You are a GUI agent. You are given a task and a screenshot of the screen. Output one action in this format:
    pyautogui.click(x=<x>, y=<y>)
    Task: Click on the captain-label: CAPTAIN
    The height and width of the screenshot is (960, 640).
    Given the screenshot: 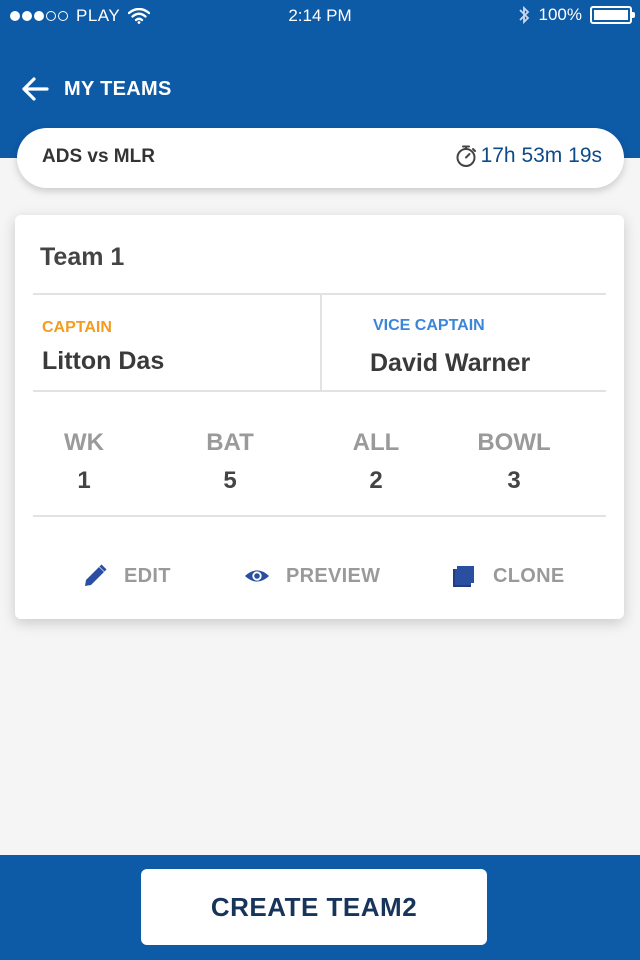 What is the action you would take?
    pyautogui.click(x=77, y=327)
    